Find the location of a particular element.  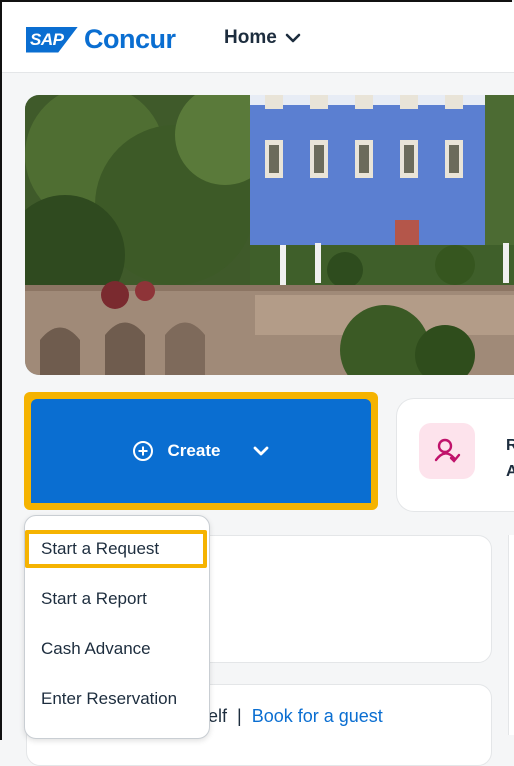

booking-options: elf | Book for a guest is located at coordinates (295, 716).